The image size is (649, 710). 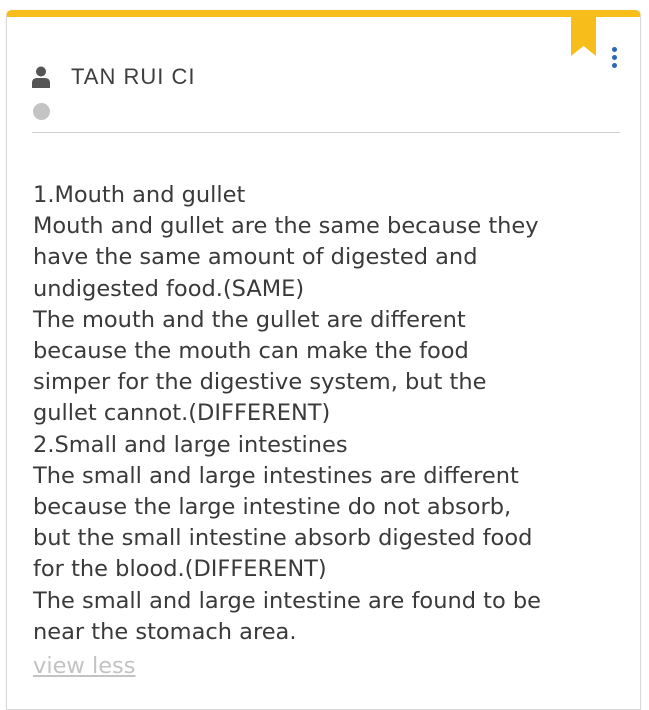 What do you see at coordinates (614, 60) in the screenshot?
I see `more-vertical-icon` at bounding box center [614, 60].